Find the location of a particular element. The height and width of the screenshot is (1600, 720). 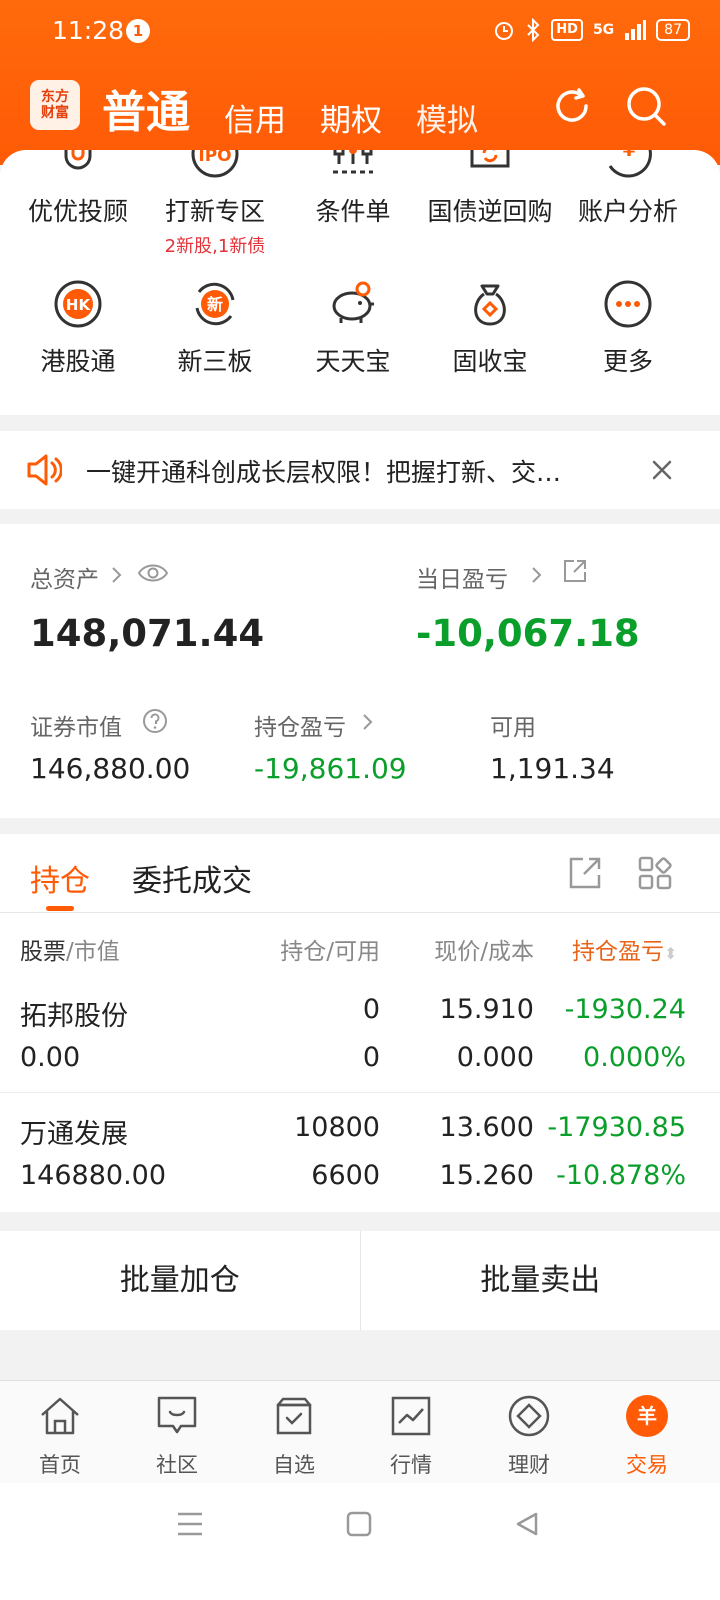

share-icon is located at coordinates (575, 571).